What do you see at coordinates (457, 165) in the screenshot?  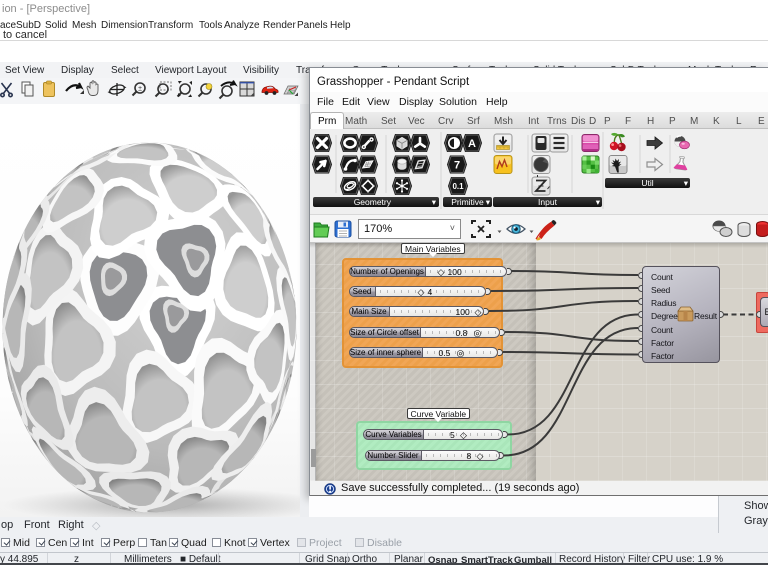 I see `svg-text: 7` at bounding box center [457, 165].